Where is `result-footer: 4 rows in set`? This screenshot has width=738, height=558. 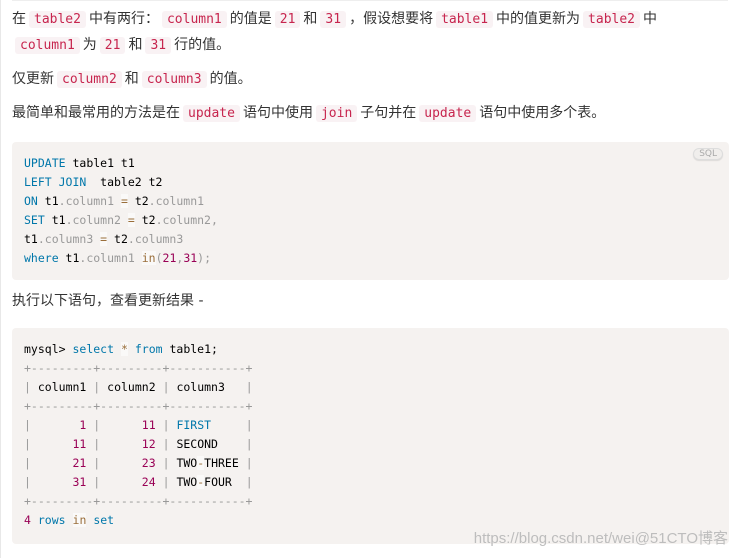 result-footer: 4 rows in set is located at coordinates (69, 520).